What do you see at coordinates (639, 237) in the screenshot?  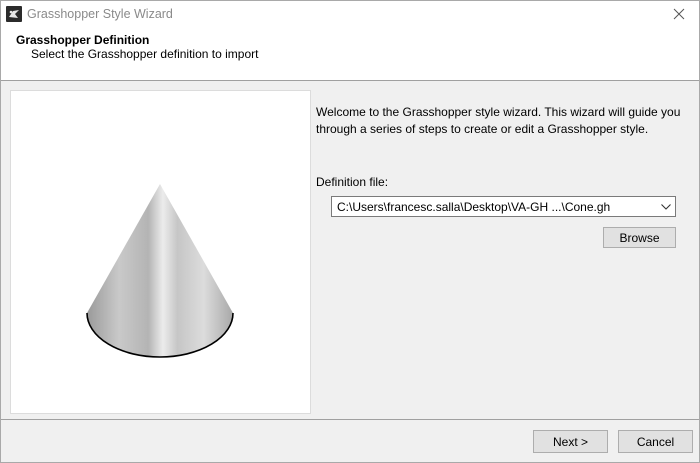 I see `browse-button: Browse` at bounding box center [639, 237].